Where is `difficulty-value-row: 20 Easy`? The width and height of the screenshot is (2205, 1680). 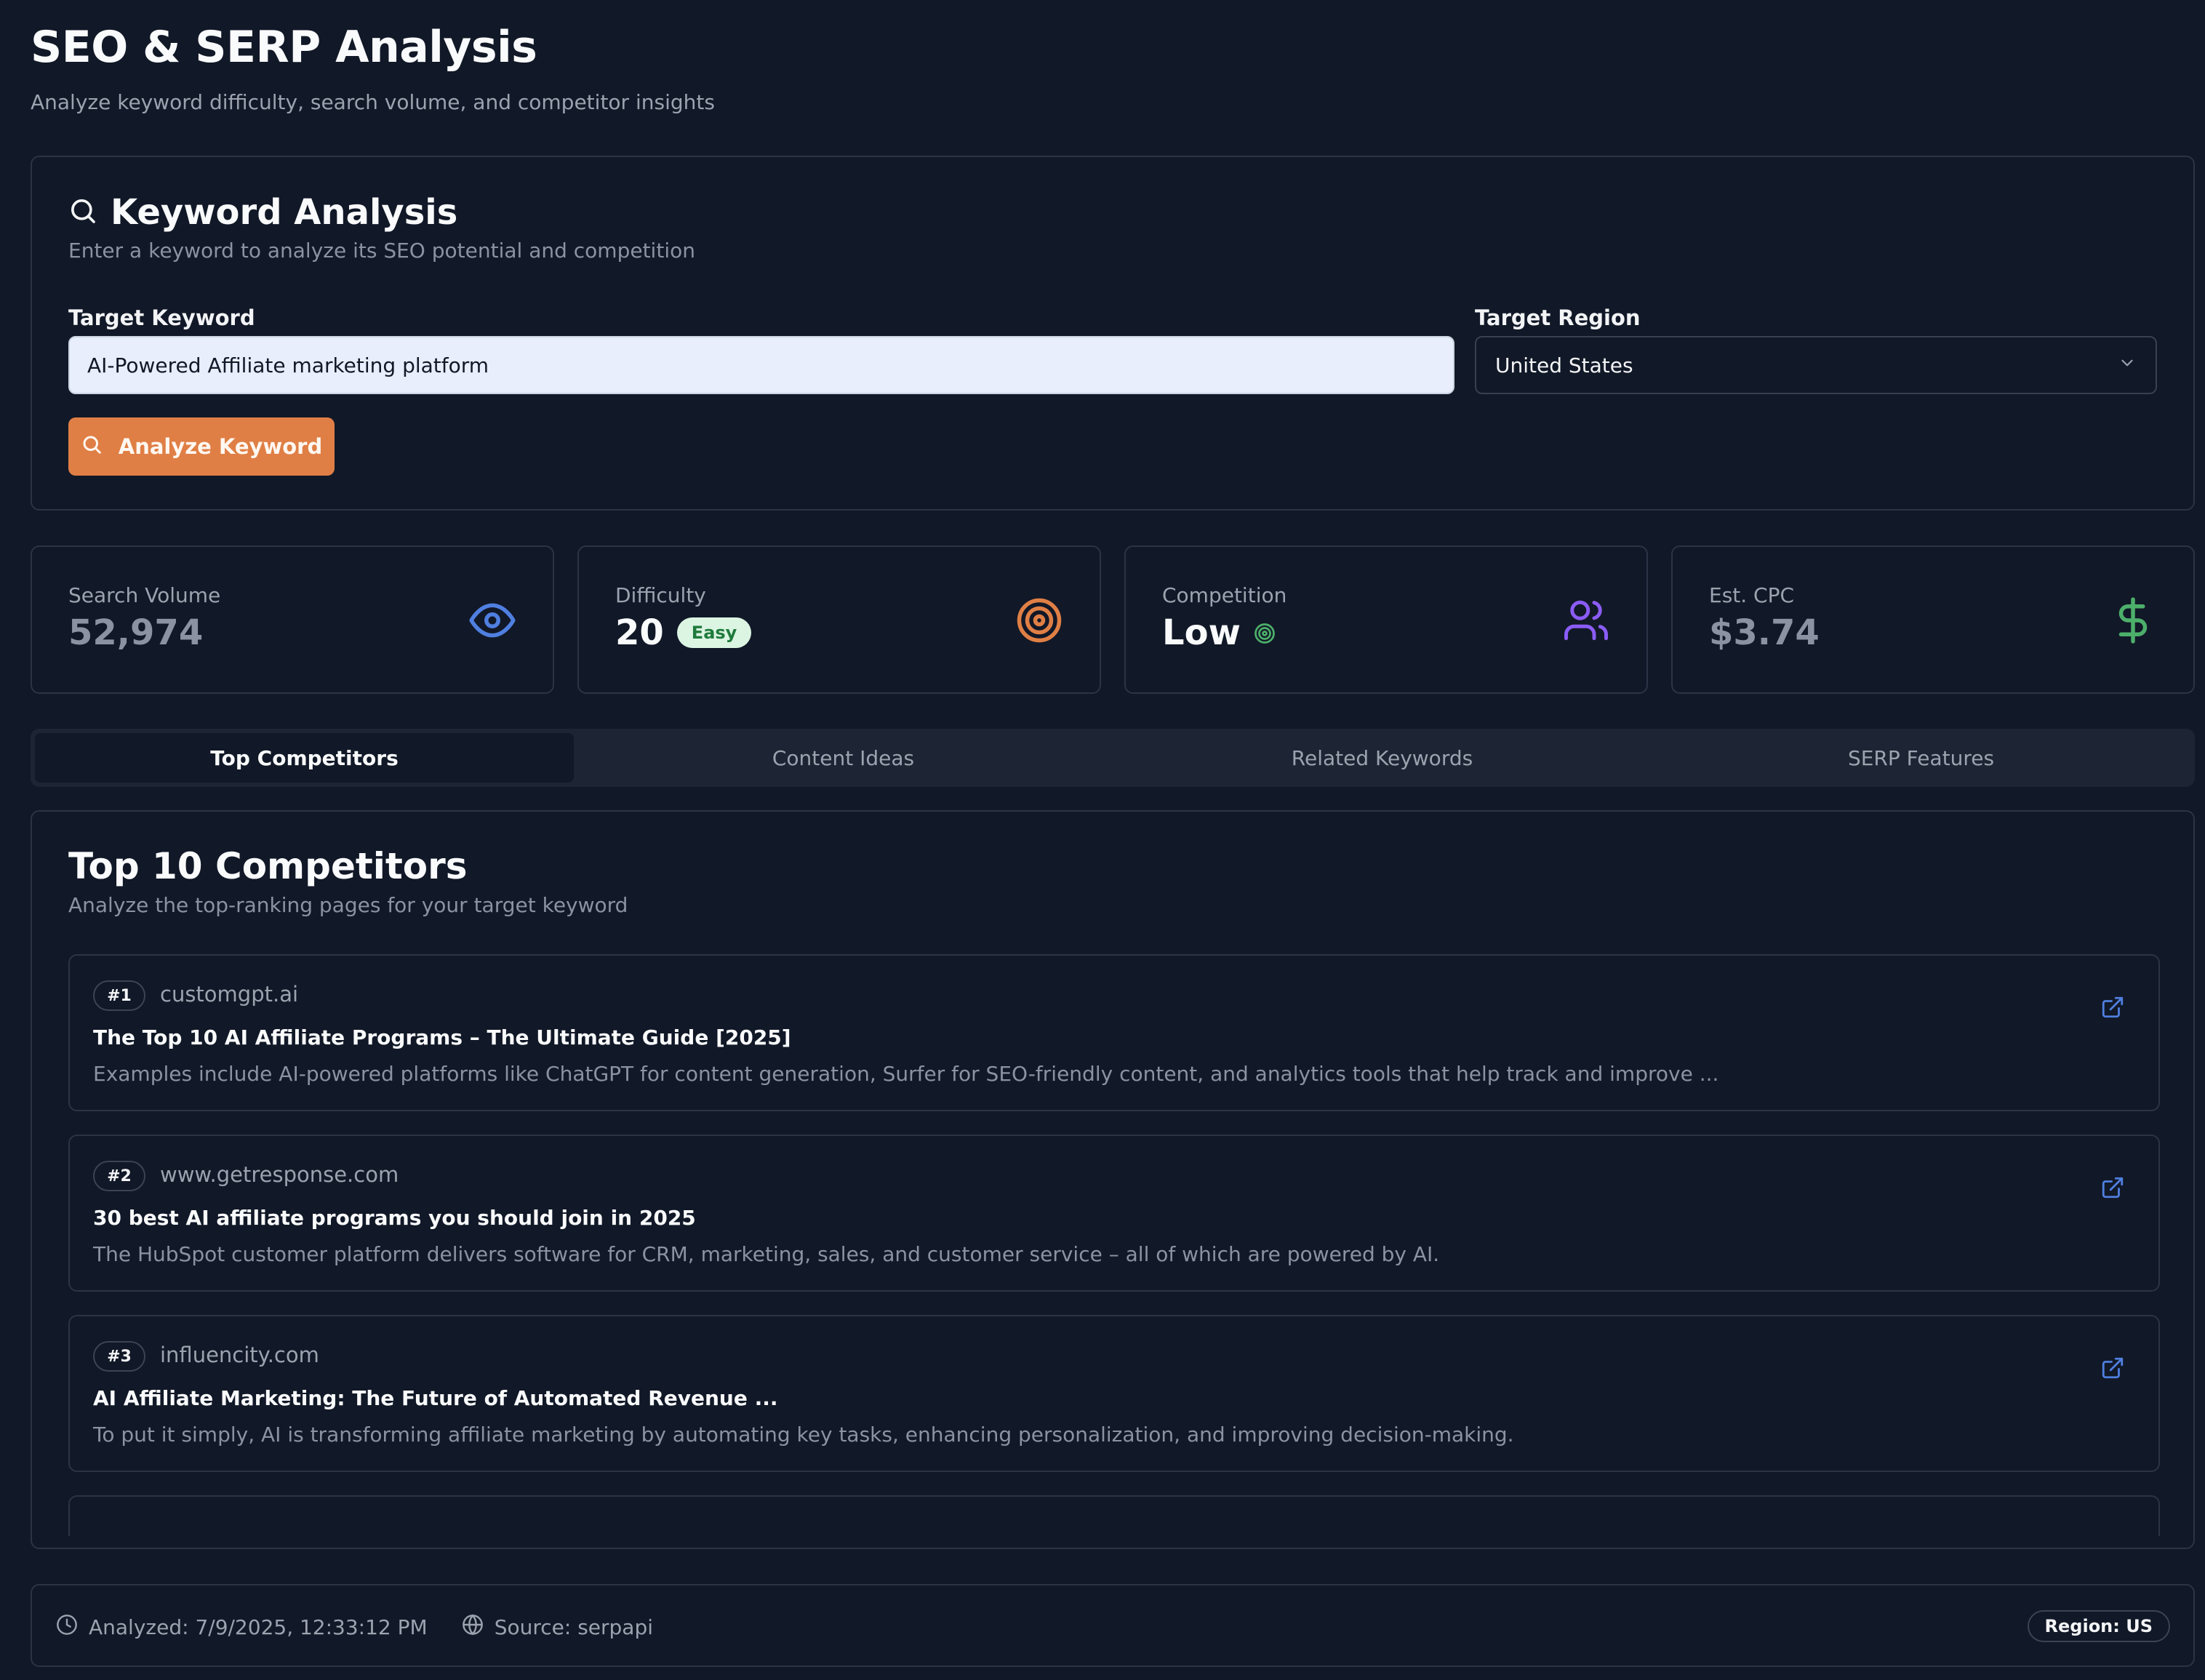
difficulty-value-row: 20 Easy is located at coordinates (683, 632).